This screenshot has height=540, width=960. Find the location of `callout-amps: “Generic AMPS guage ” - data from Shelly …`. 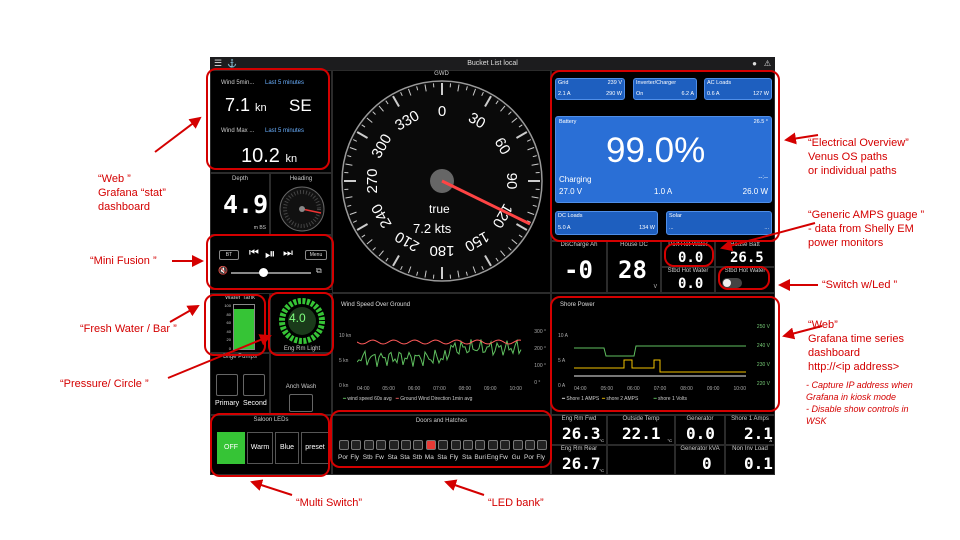

callout-amps: “Generic AMPS guage ” - data from Shelly … is located at coordinates (866, 229).